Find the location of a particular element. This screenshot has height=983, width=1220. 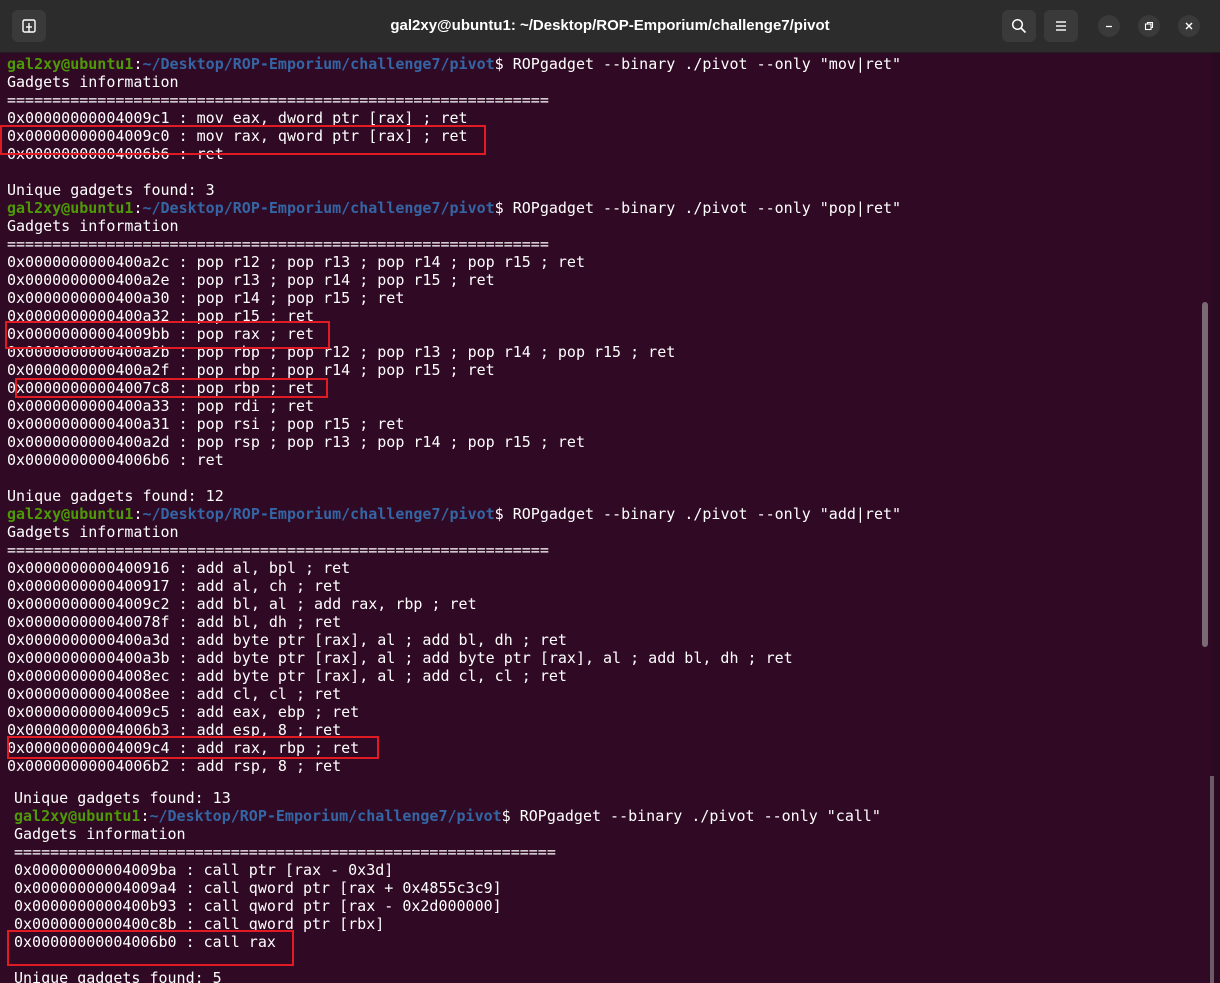

gadget-line: 0x00000000004007c8 : pop rbp ; ret is located at coordinates (161, 388).